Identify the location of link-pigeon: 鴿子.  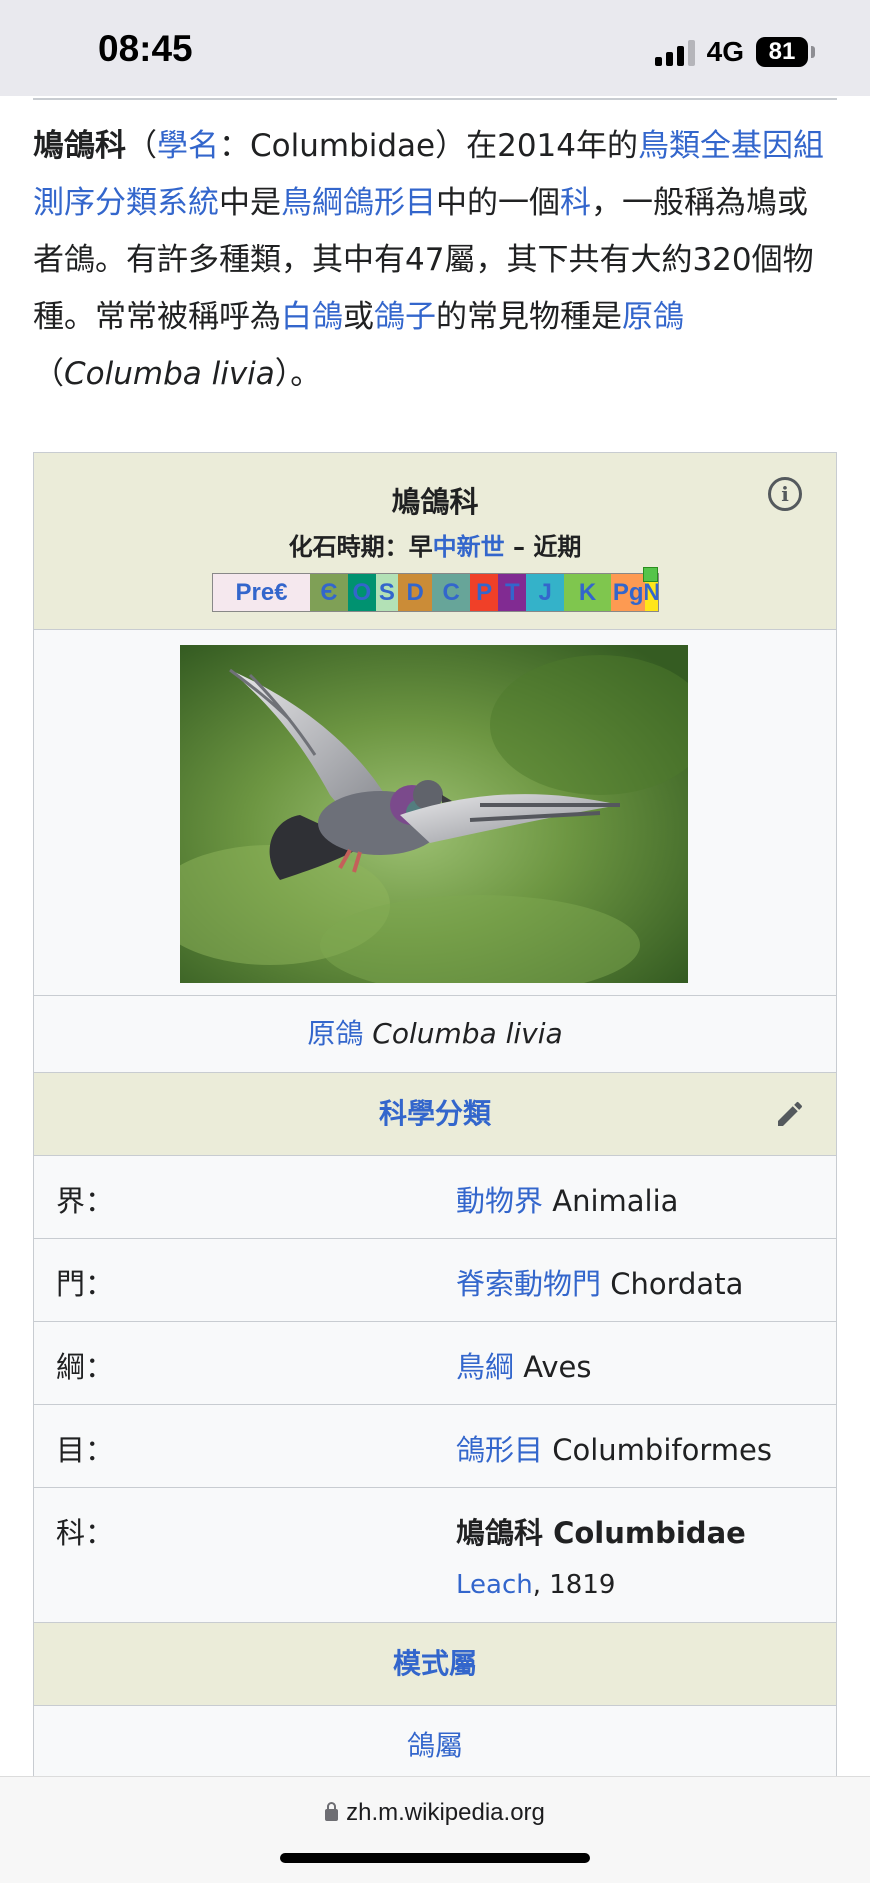
(405, 317).